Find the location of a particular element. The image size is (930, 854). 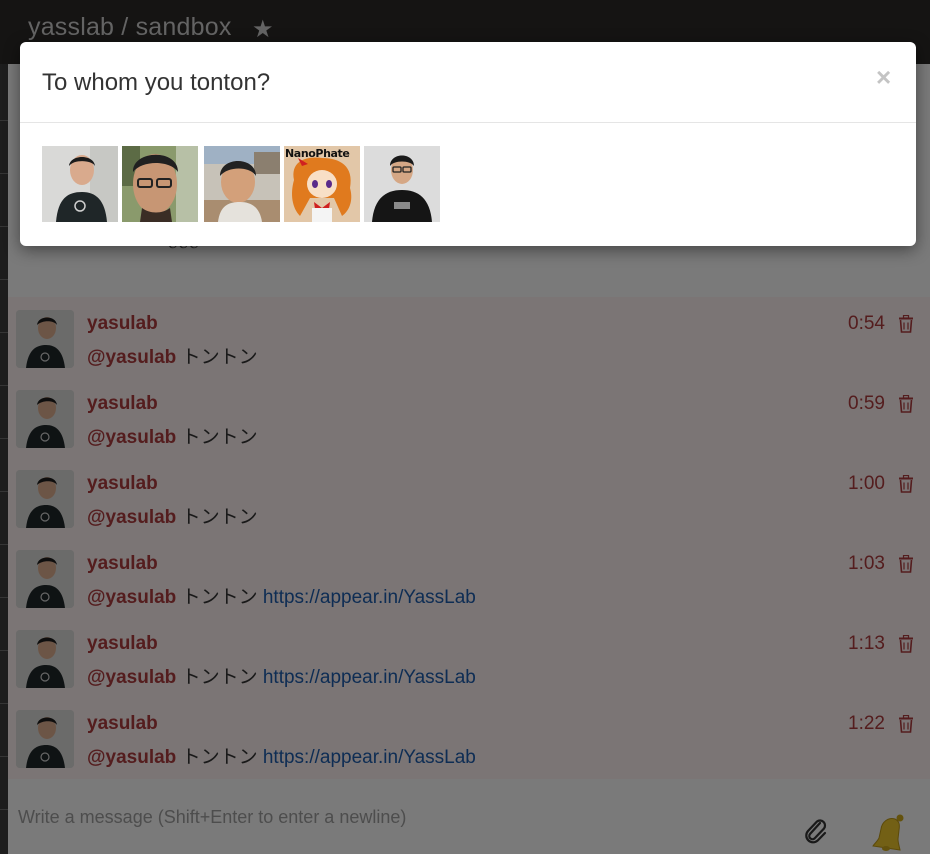

modal-title: To whom you tonton? is located at coordinates (156, 82).